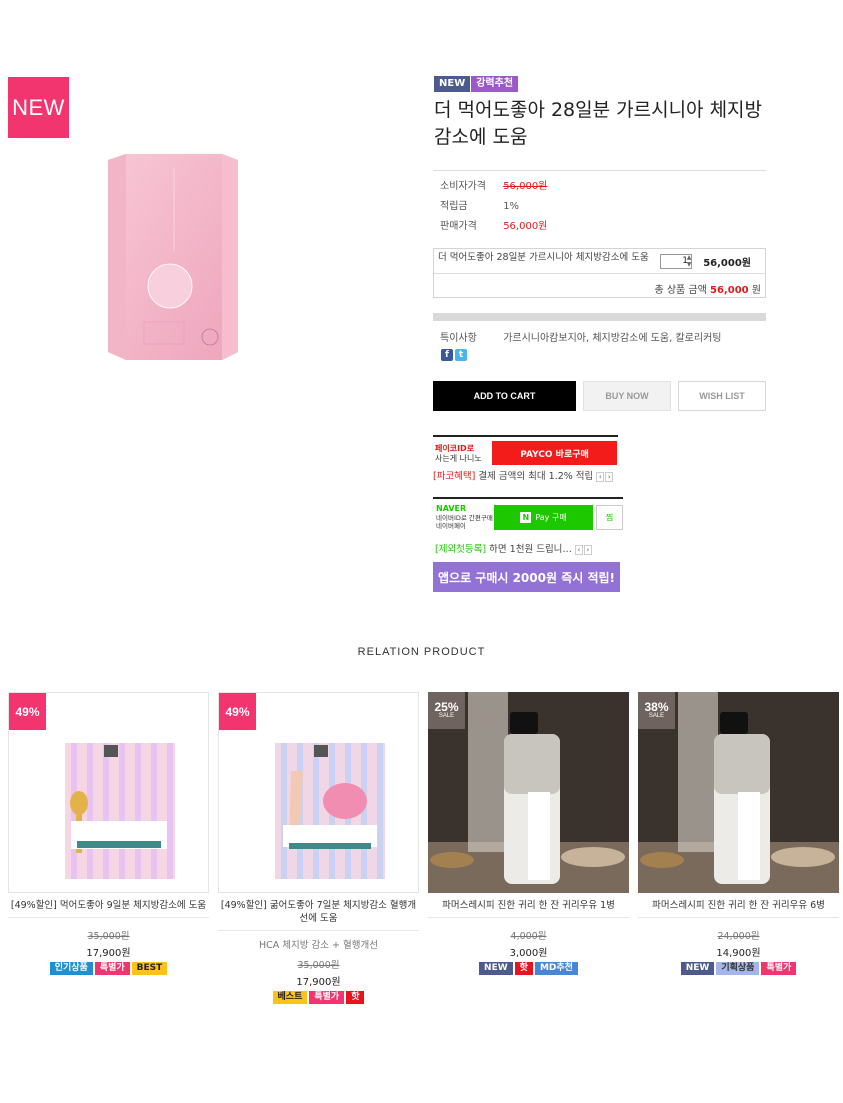 This screenshot has height=1103, width=843. I want to click on naver-caption: 네이버ID로 간편구매 네이버페이, so click(464, 522).